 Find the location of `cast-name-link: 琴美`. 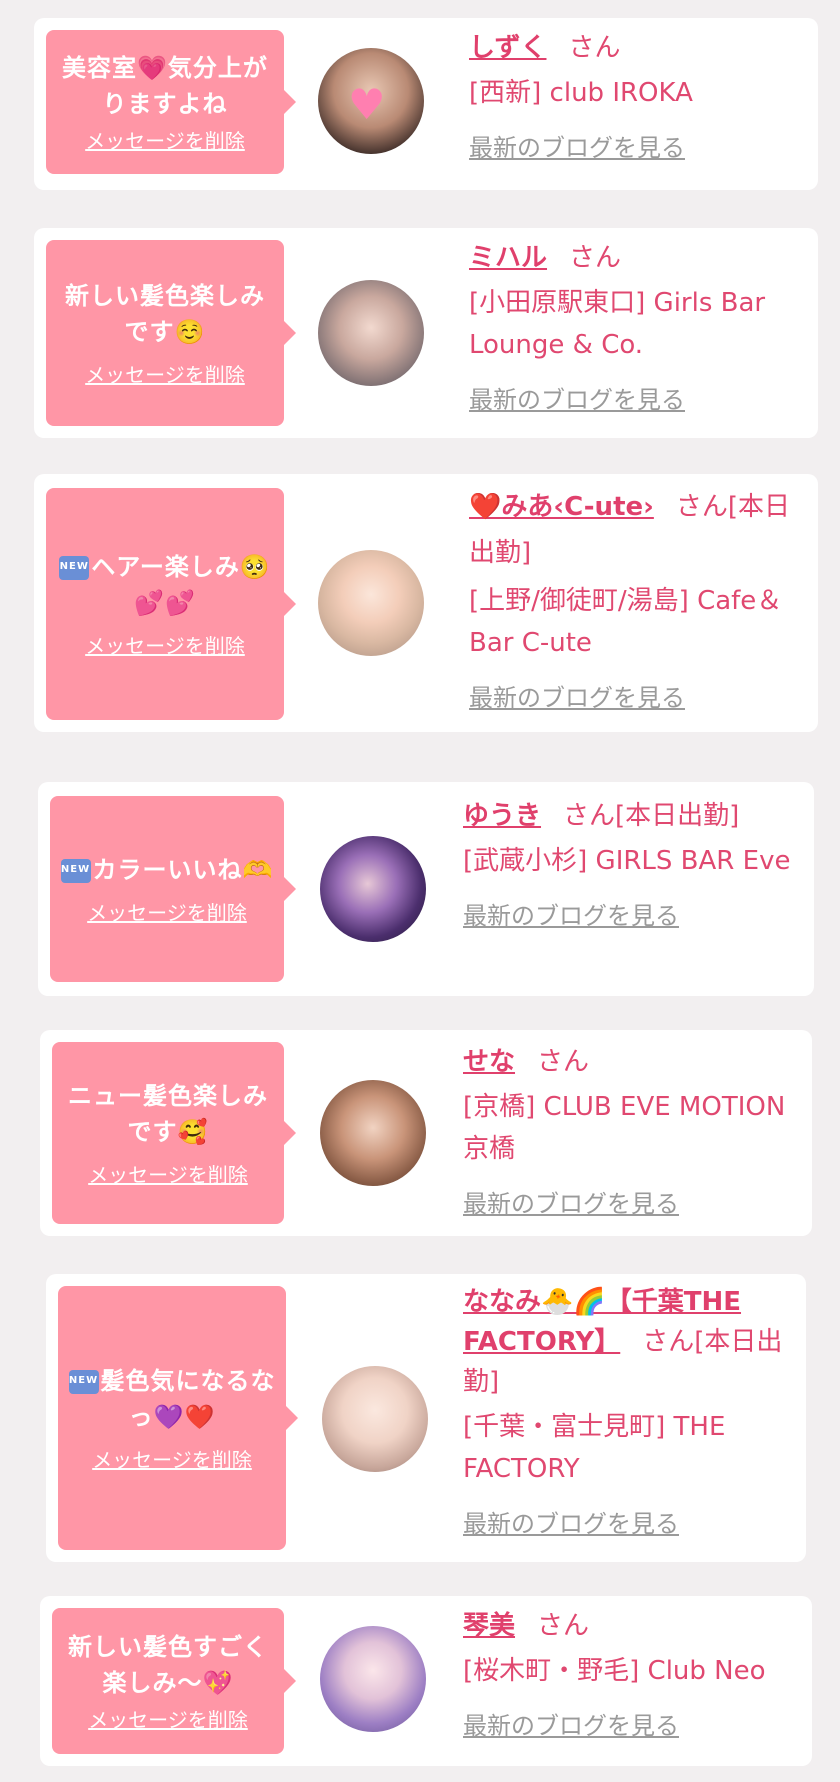

cast-name-link: 琴美 is located at coordinates (489, 1626).